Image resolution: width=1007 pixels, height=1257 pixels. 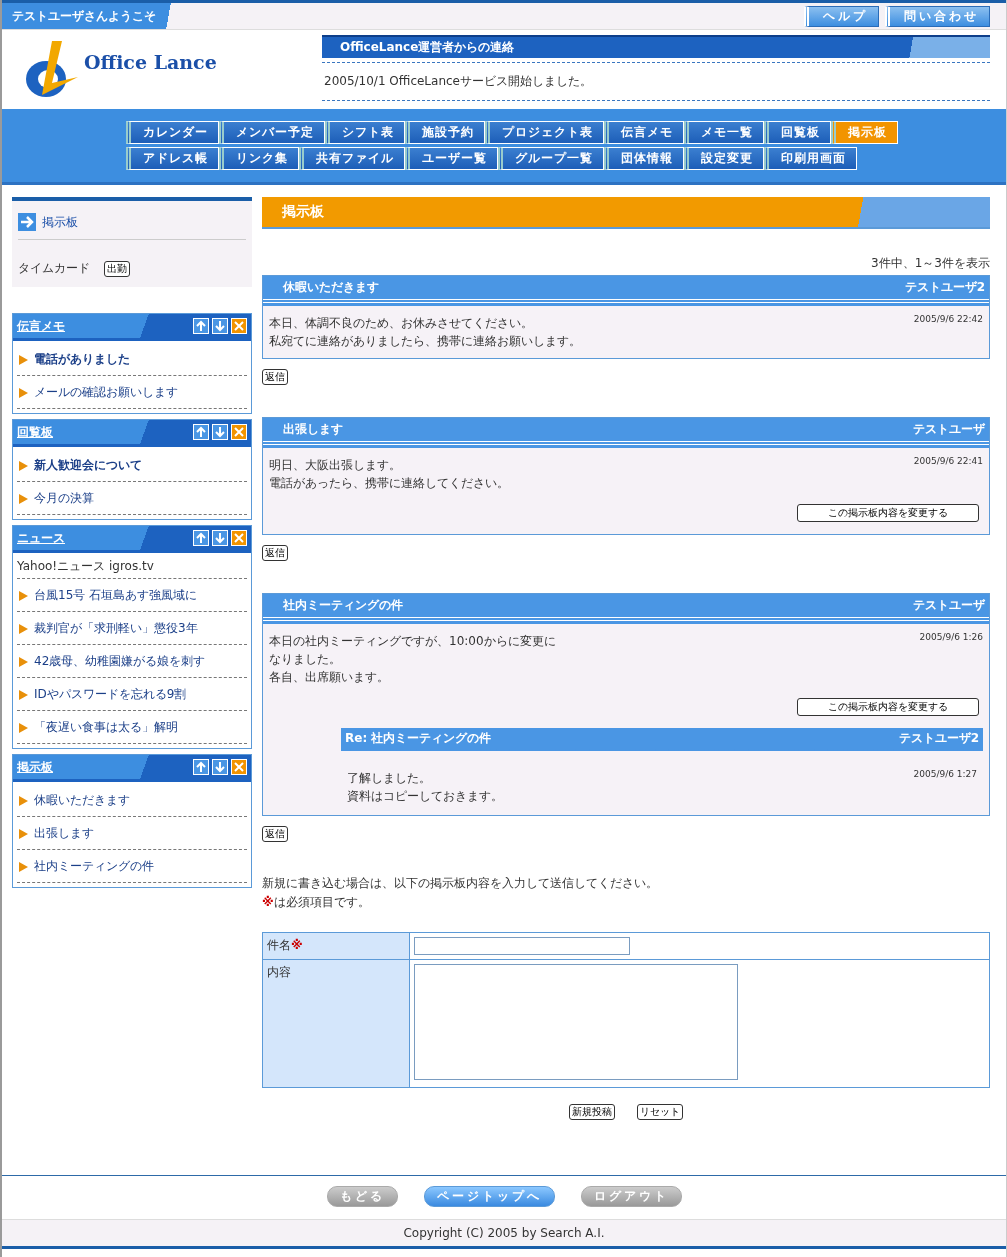 What do you see at coordinates (106, 727) in the screenshot?
I see `widget-item-link: 「夜遅い食事は太る」解明` at bounding box center [106, 727].